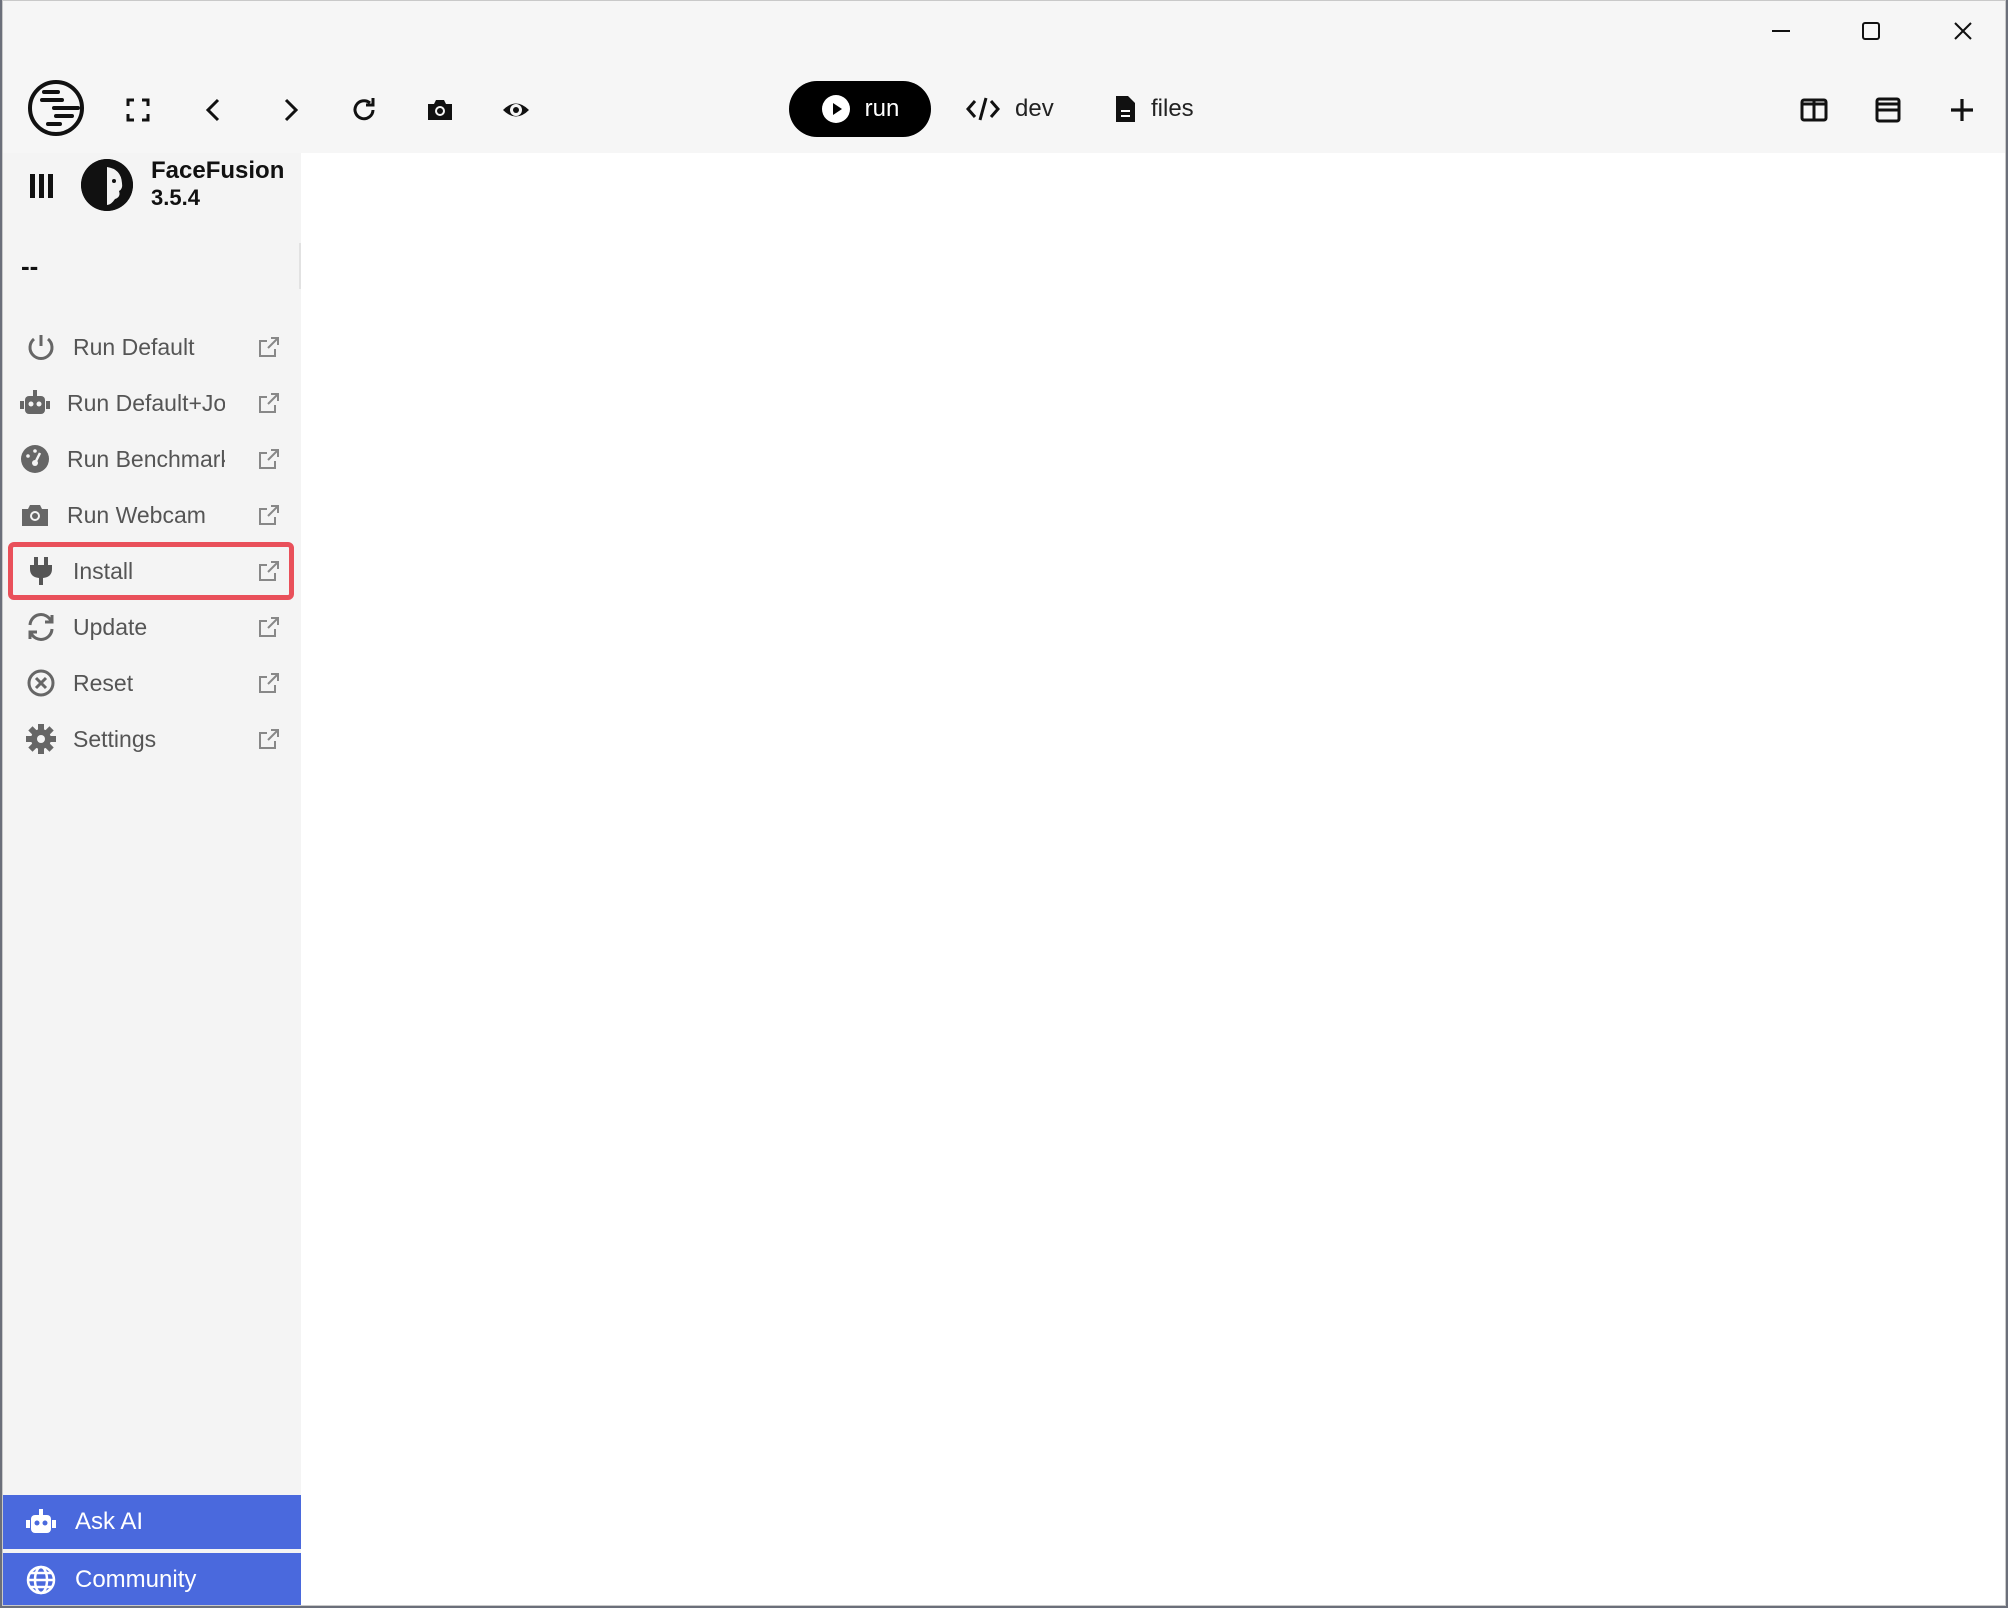 Image resolution: width=2008 pixels, height=1608 pixels. I want to click on sidebar-item-label: Install, so click(103, 570).